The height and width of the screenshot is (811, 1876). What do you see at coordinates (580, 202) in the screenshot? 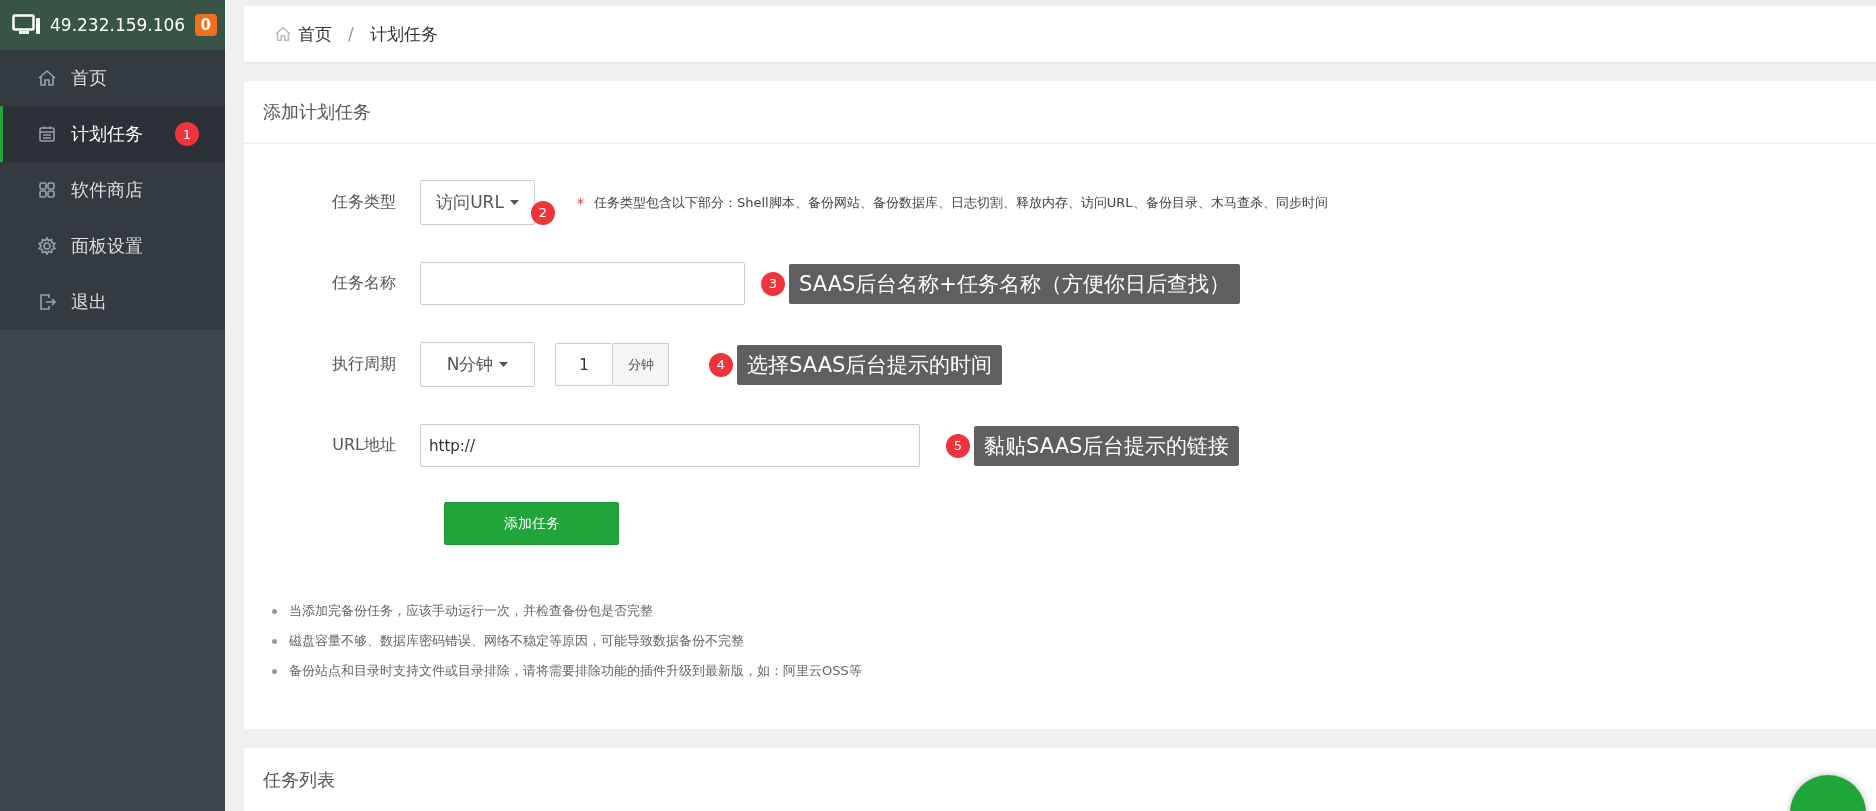
I see `required-mark: *` at bounding box center [580, 202].